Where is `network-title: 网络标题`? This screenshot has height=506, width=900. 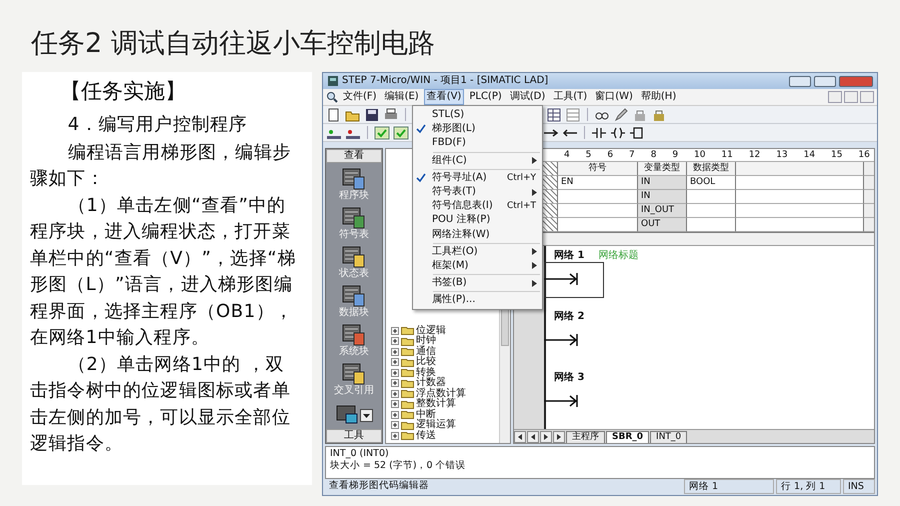 network-title: 网络标题 is located at coordinates (618, 256).